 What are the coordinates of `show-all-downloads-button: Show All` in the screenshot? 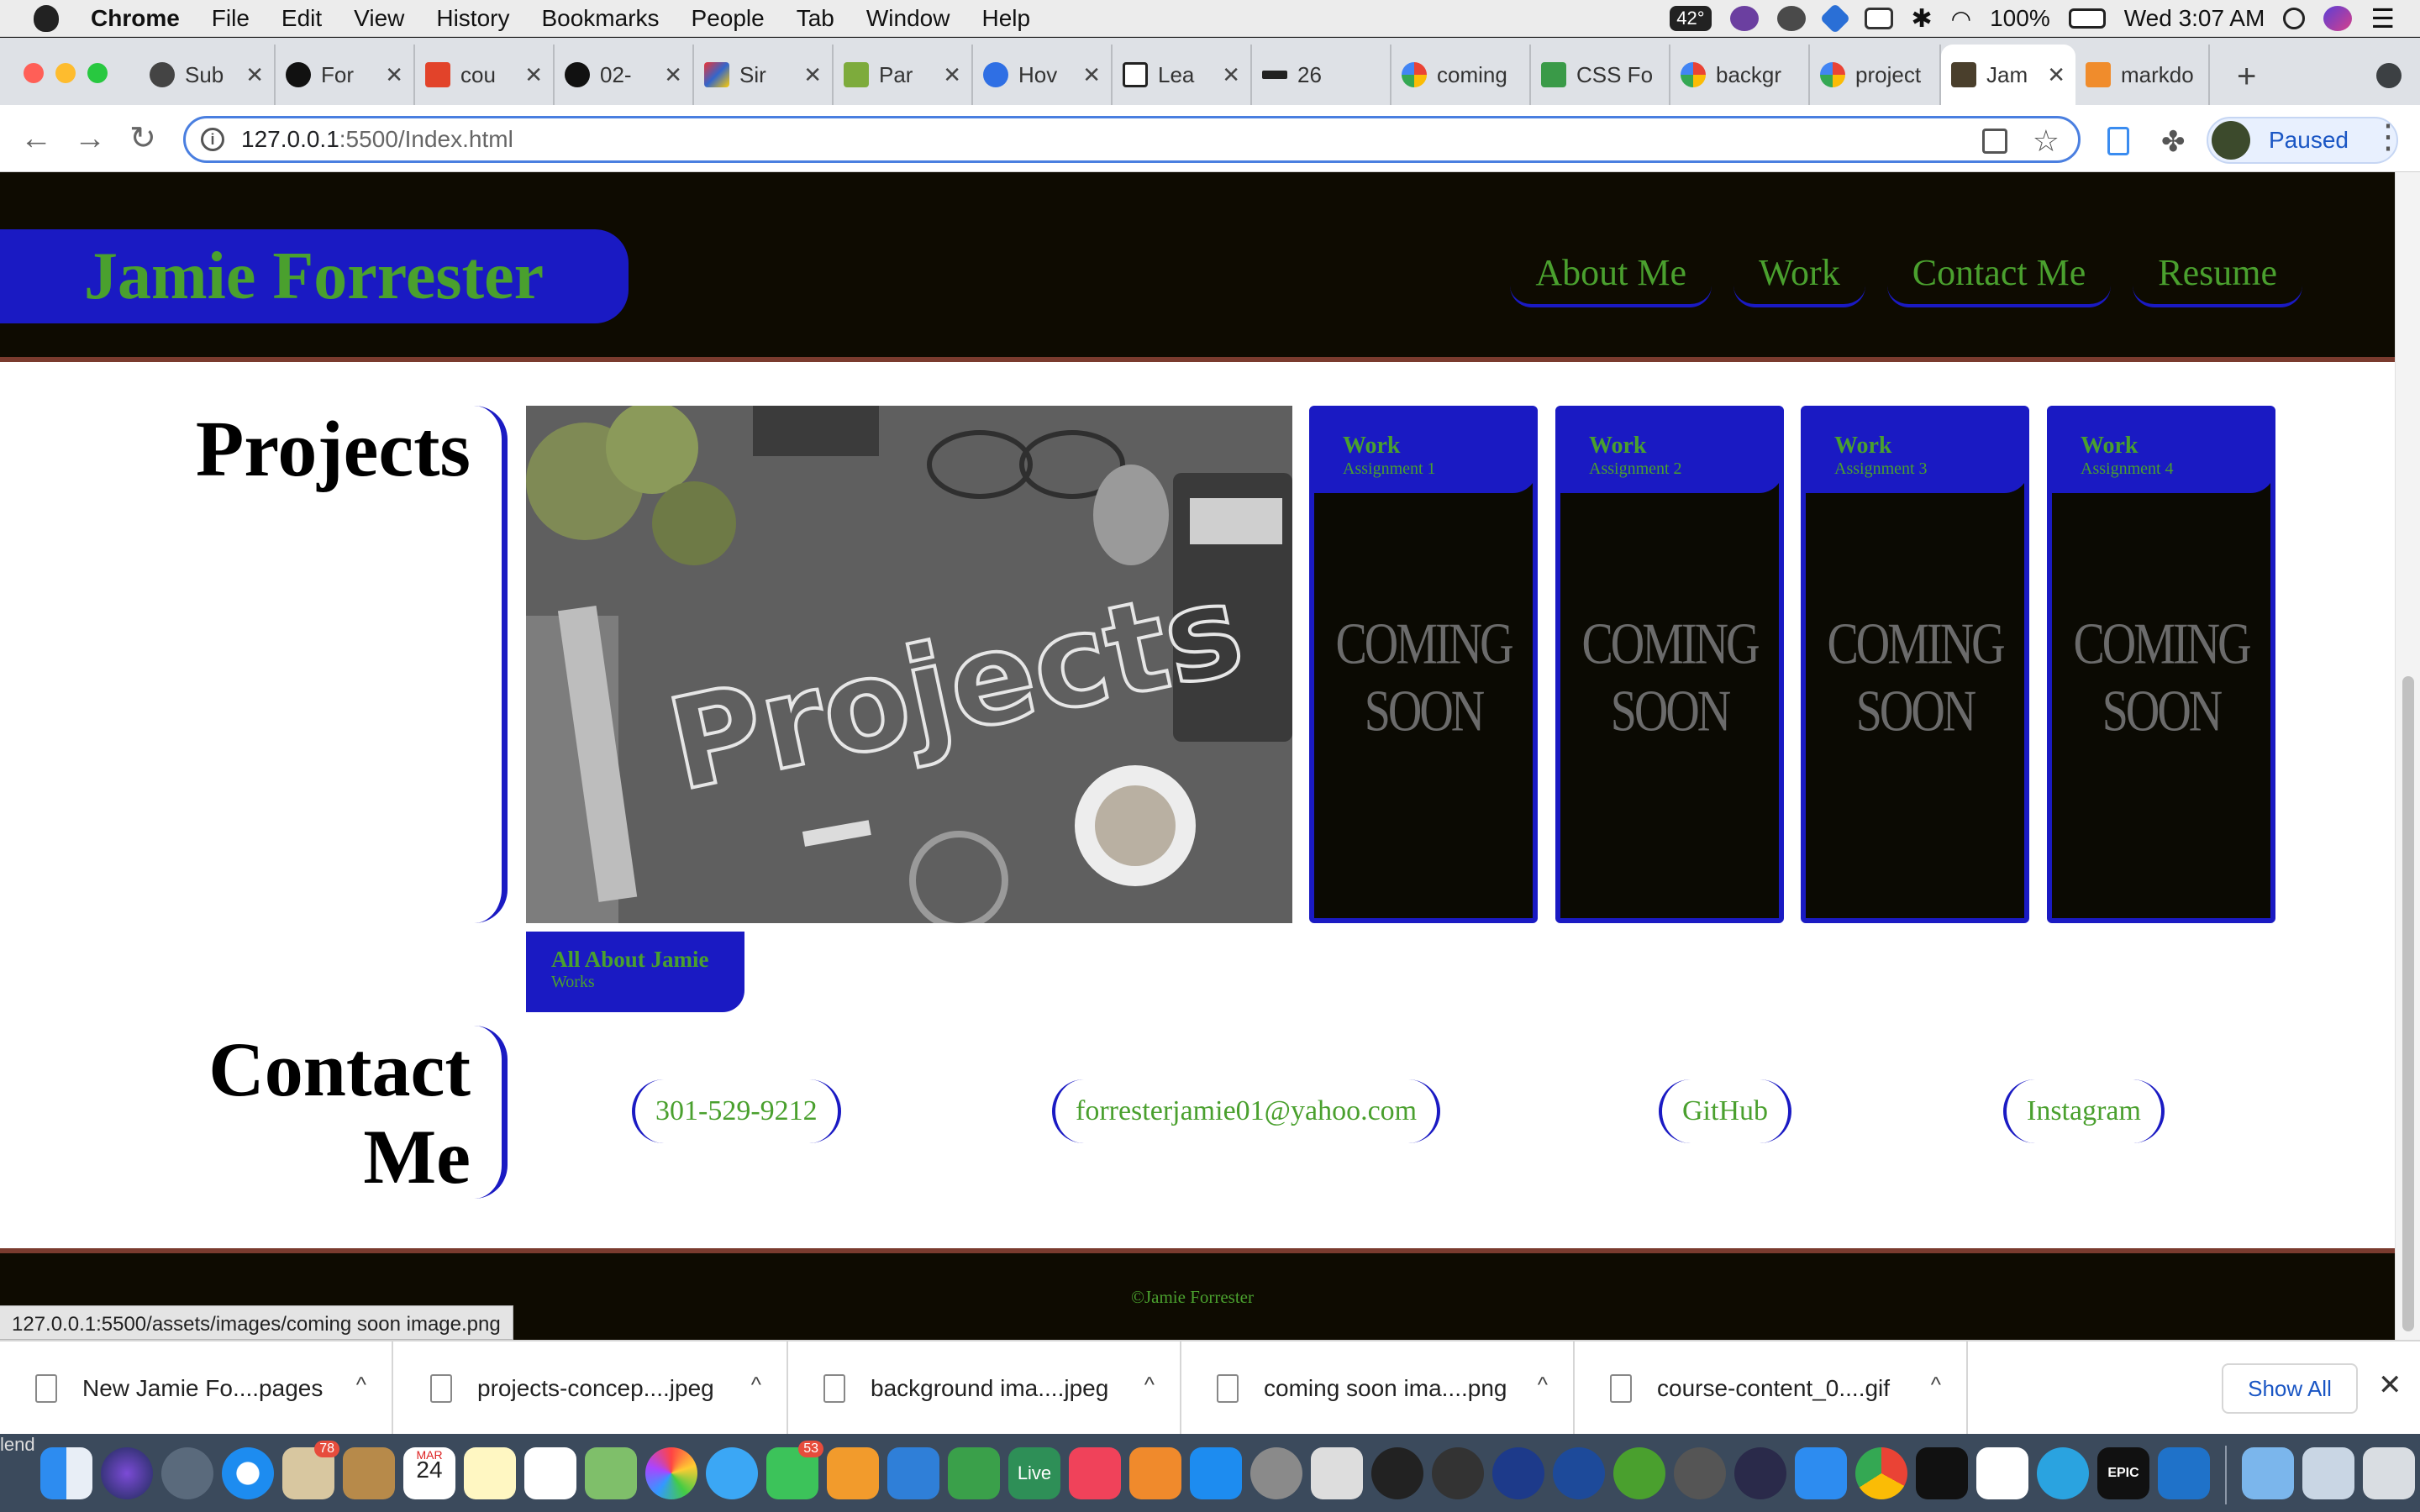 It's located at (2290, 1388).